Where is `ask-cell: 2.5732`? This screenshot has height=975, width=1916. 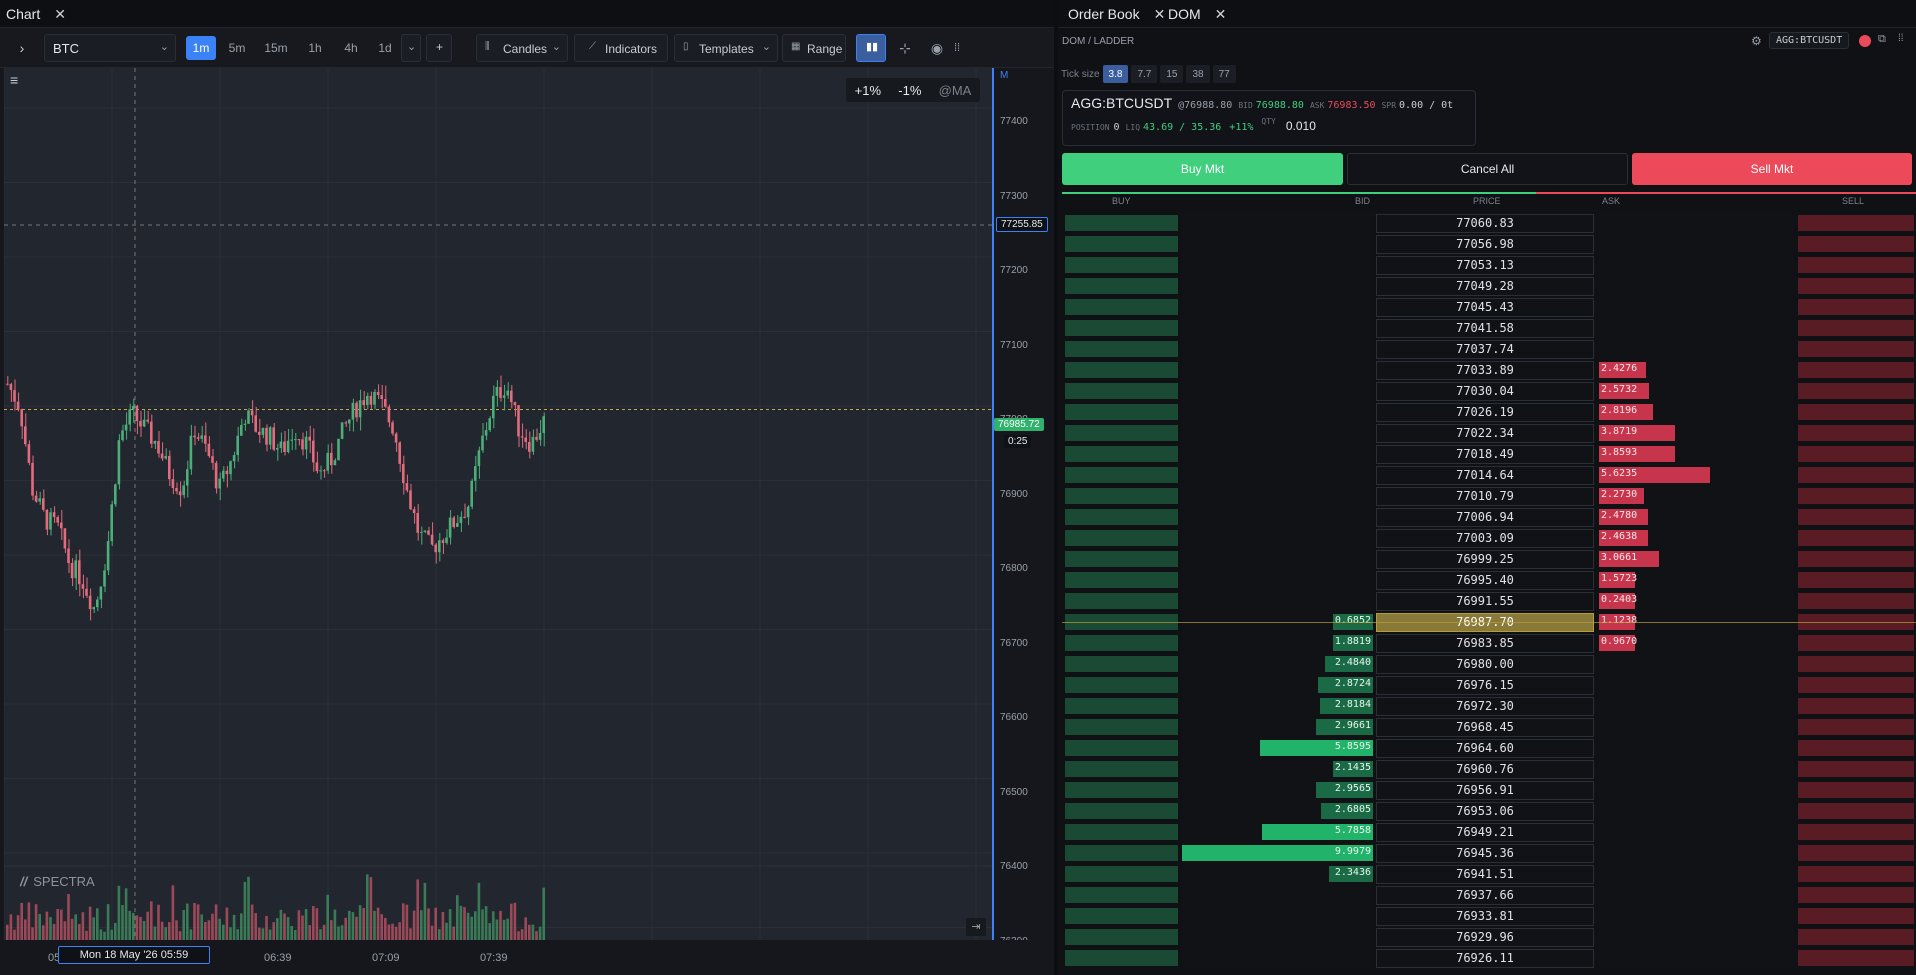
ask-cell: 2.5732 is located at coordinates (1696, 391).